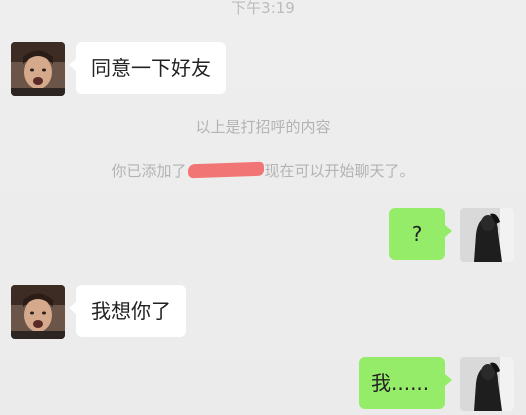 This screenshot has width=526, height=415. Describe the element at coordinates (263, 8) in the screenshot. I see `message-timestamp: 下午3:19` at that location.